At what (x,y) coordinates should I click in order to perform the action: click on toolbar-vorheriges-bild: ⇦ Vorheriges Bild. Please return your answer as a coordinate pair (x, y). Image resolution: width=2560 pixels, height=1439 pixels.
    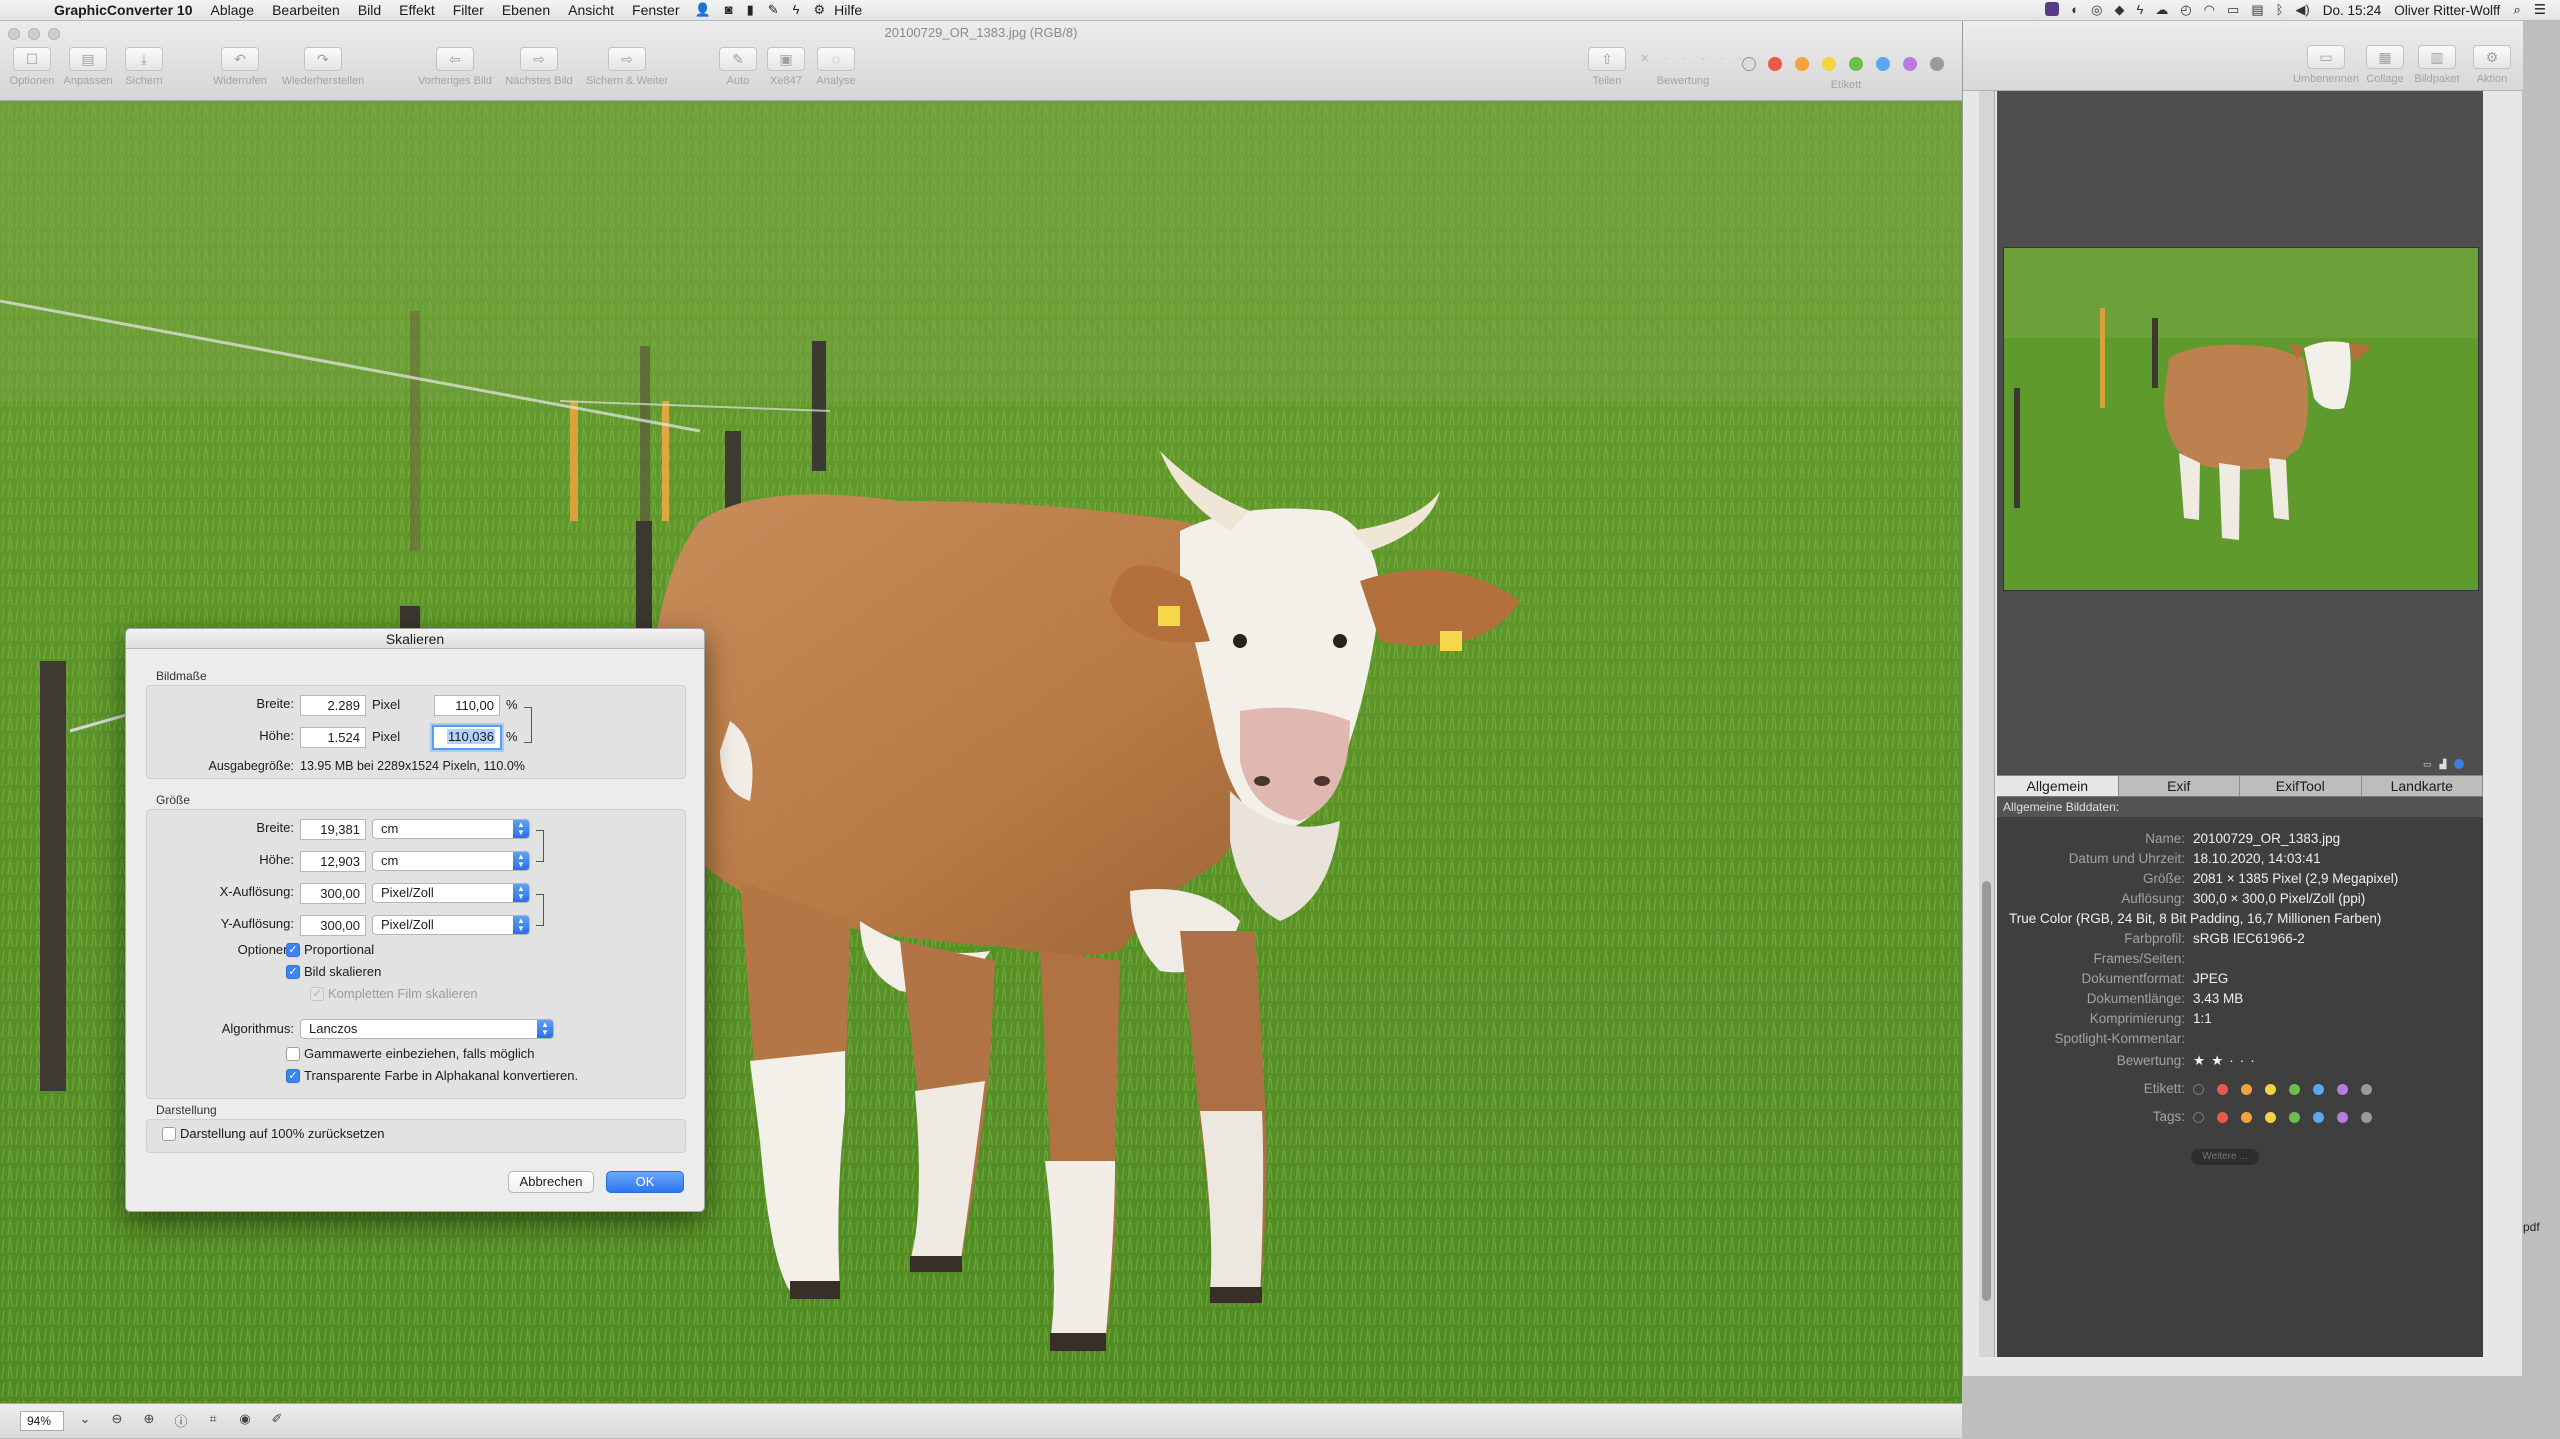
    Looking at the image, I should click on (455, 67).